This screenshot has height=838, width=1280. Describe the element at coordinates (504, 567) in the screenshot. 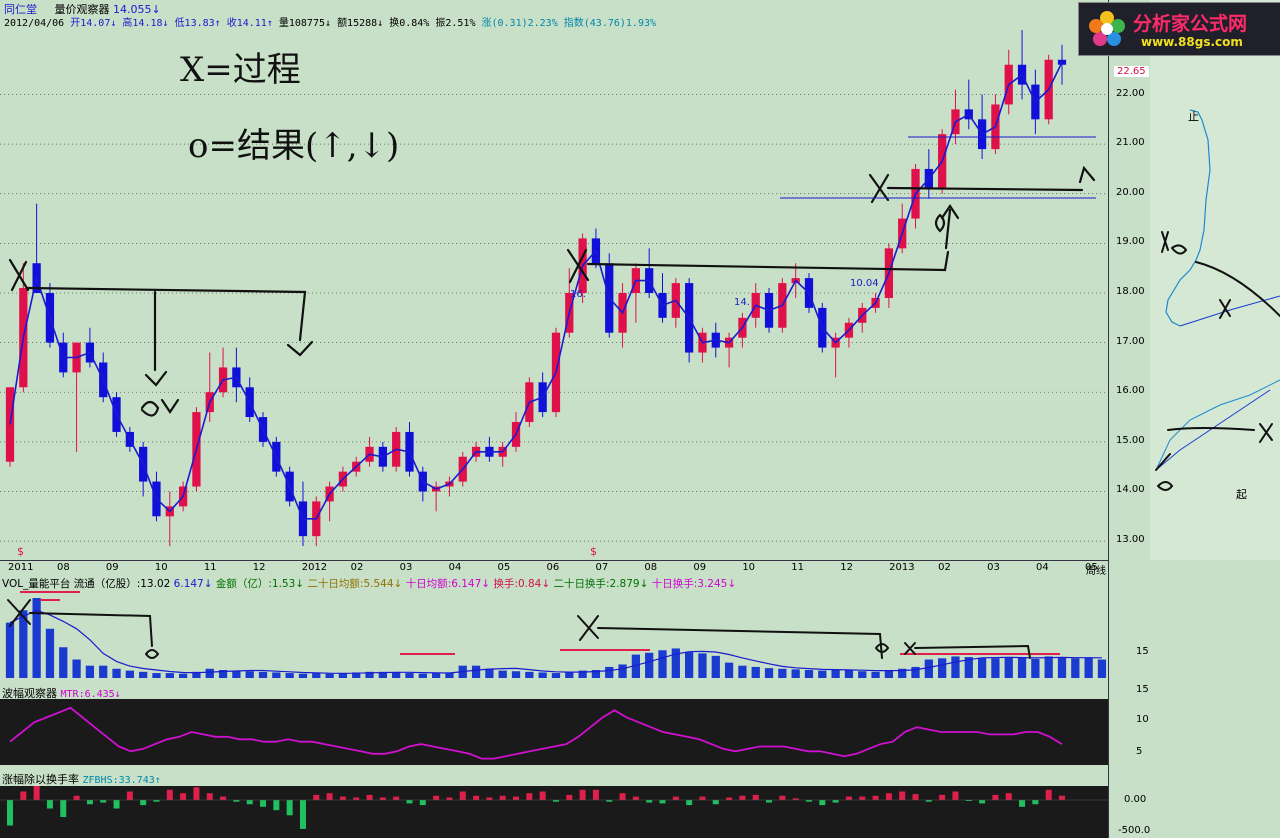

I see `x-tick-label: 05` at that location.